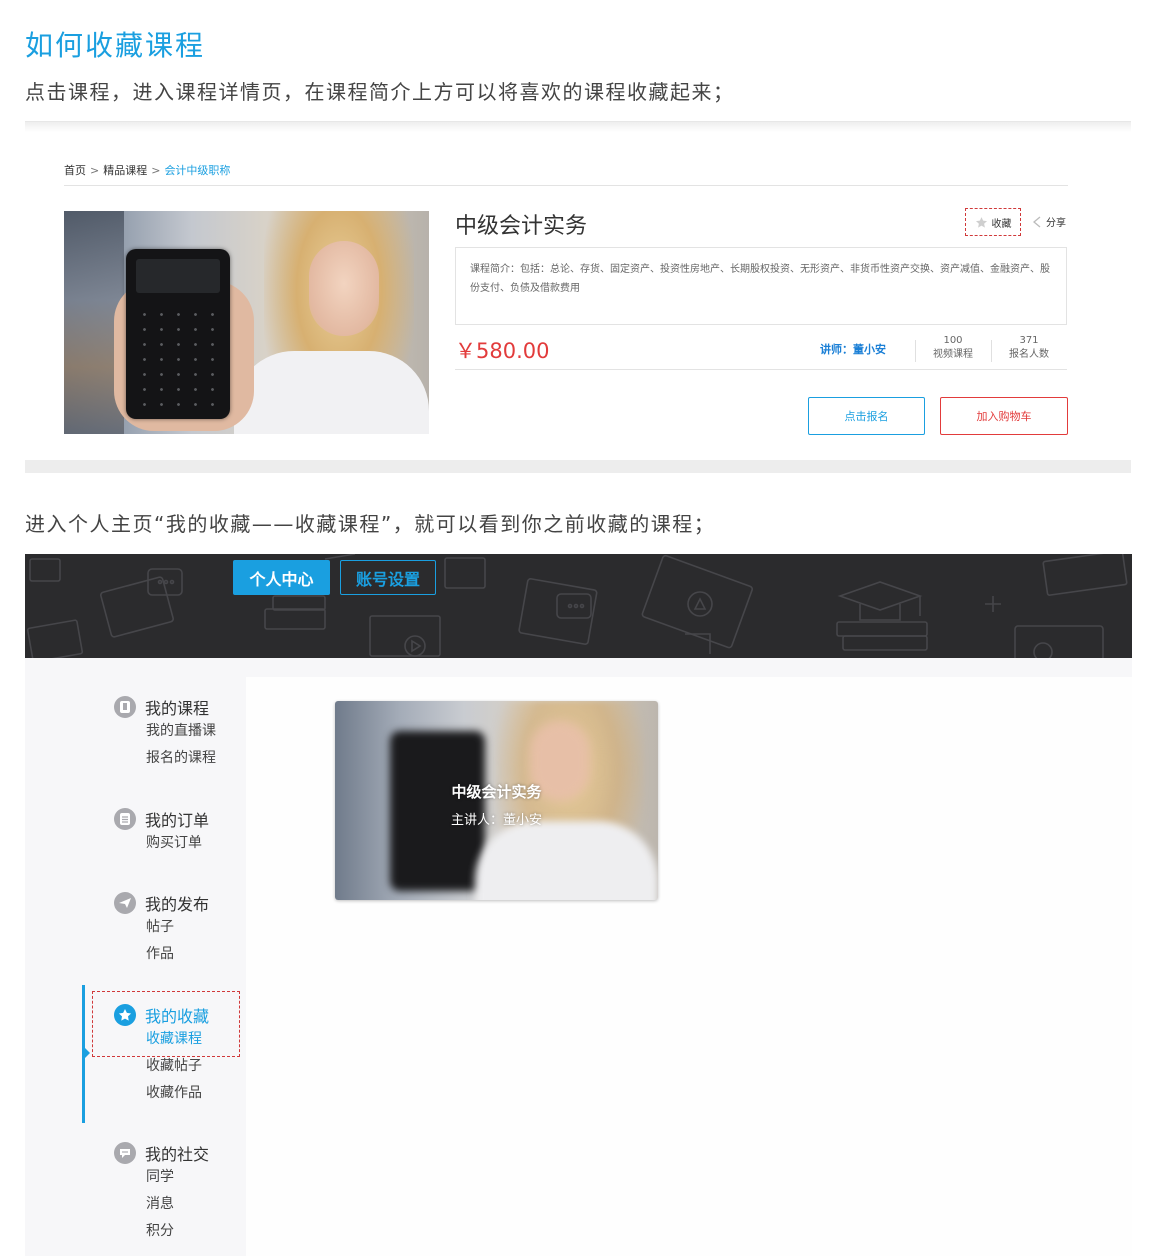 The width and height of the screenshot is (1150, 1256). I want to click on menu-title: 我的订单, so click(177, 820).